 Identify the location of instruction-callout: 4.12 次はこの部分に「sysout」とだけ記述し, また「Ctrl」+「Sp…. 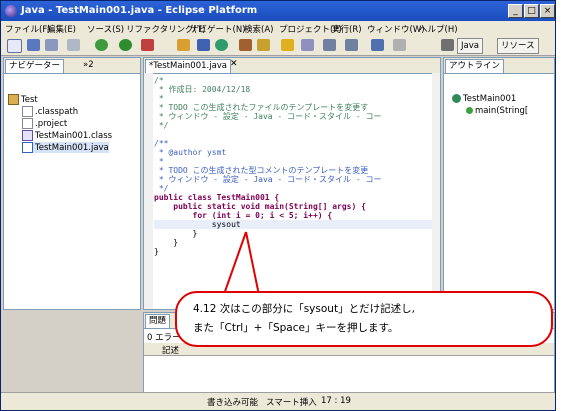
(364, 319).